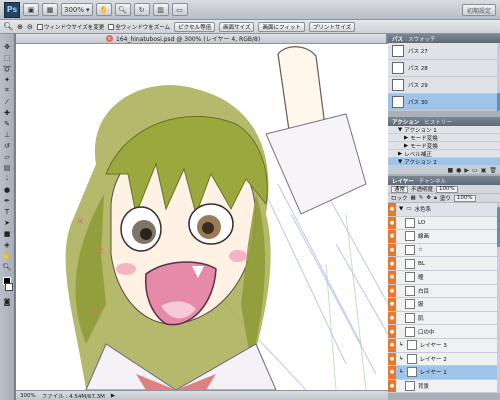 Image resolution: width=500 pixels, height=400 pixels. What do you see at coordinates (141, 9) in the screenshot?
I see `rotate-view-button: ↻` at bounding box center [141, 9].